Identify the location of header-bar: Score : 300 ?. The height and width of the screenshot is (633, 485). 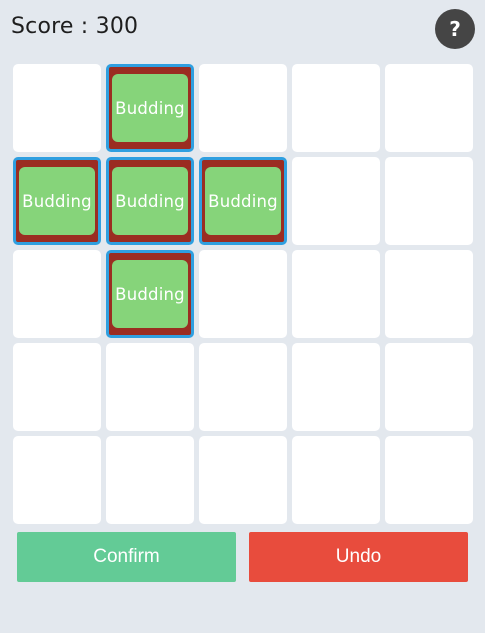
(242, 30).